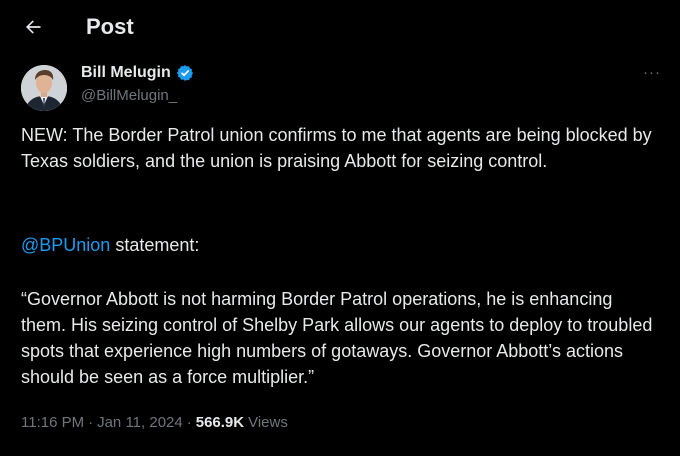 This screenshot has height=456, width=680. Describe the element at coordinates (52, 422) in the screenshot. I see `post-time: 11:16 PM` at that location.